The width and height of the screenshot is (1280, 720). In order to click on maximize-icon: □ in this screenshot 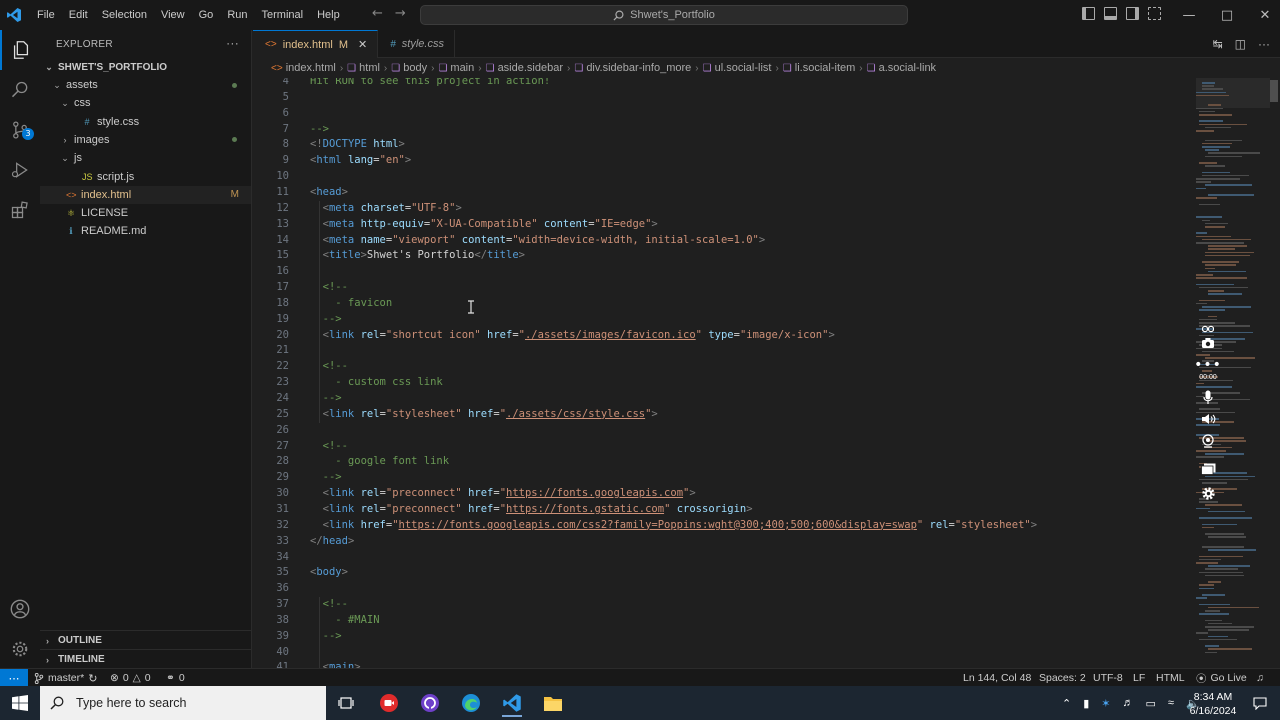, I will do `click(1227, 15)`.